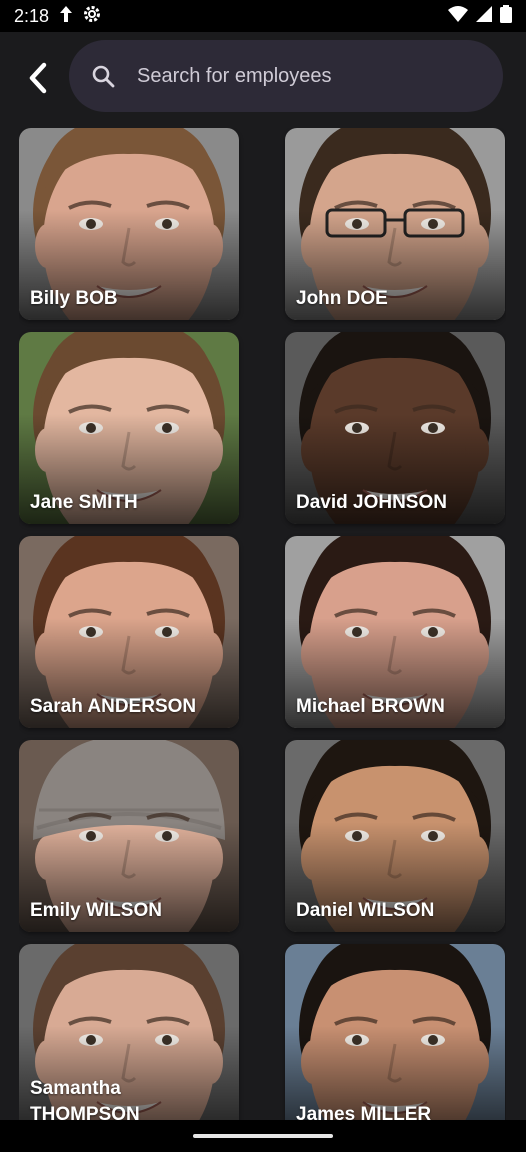  What do you see at coordinates (370, 706) in the screenshot?
I see `employee-name: Michael BROWN` at bounding box center [370, 706].